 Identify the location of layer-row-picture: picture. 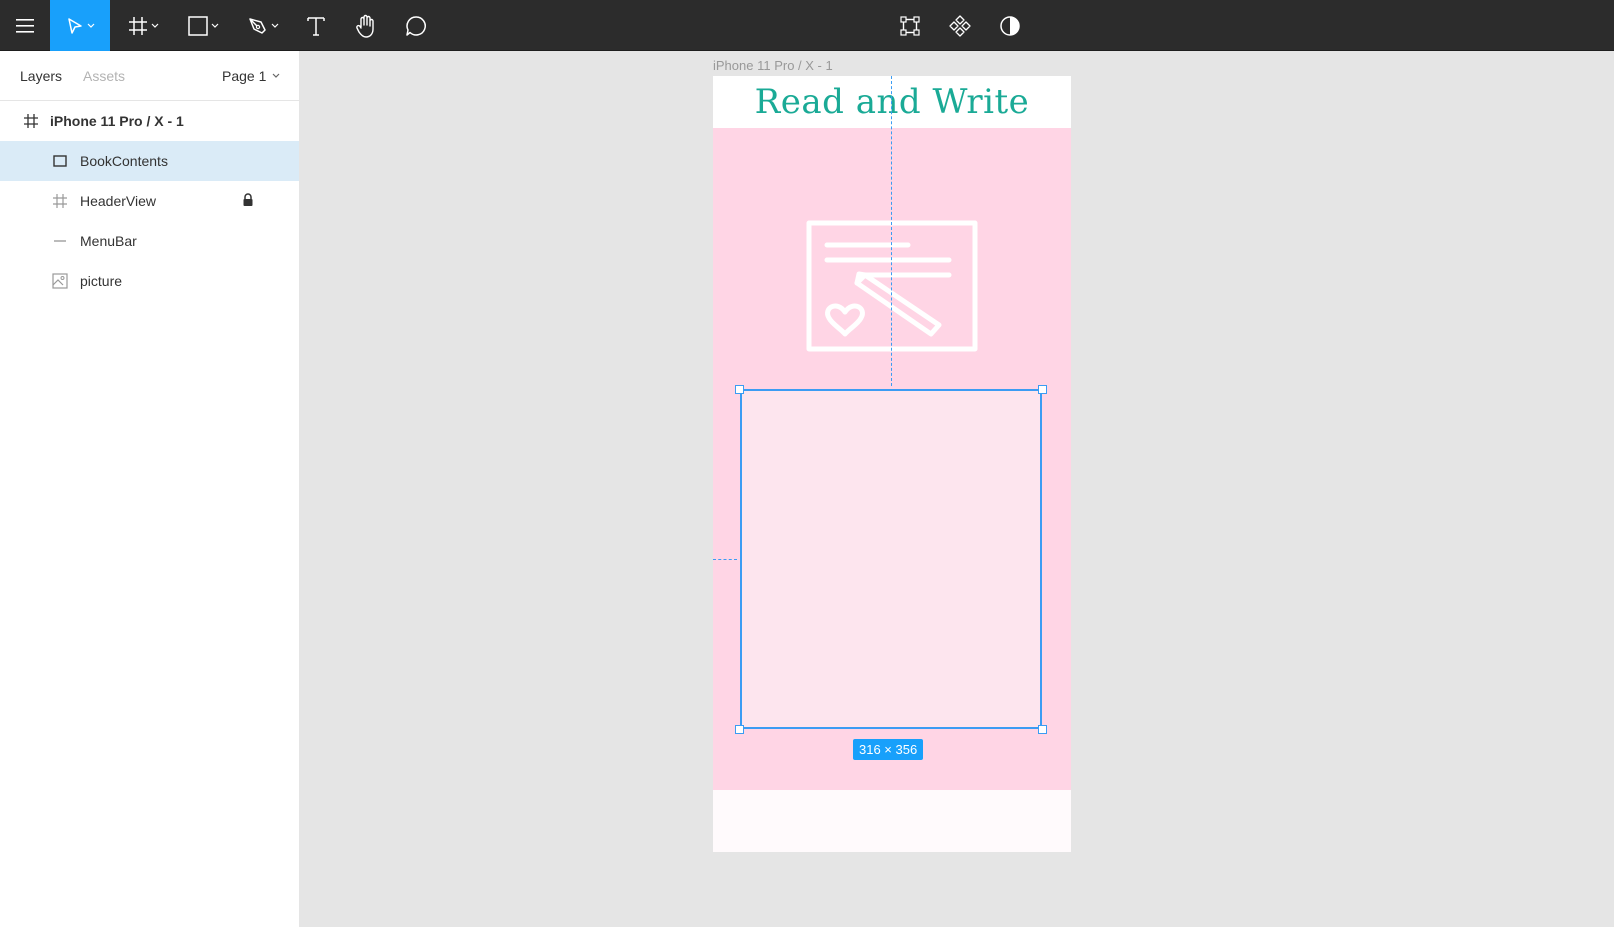
(149, 281).